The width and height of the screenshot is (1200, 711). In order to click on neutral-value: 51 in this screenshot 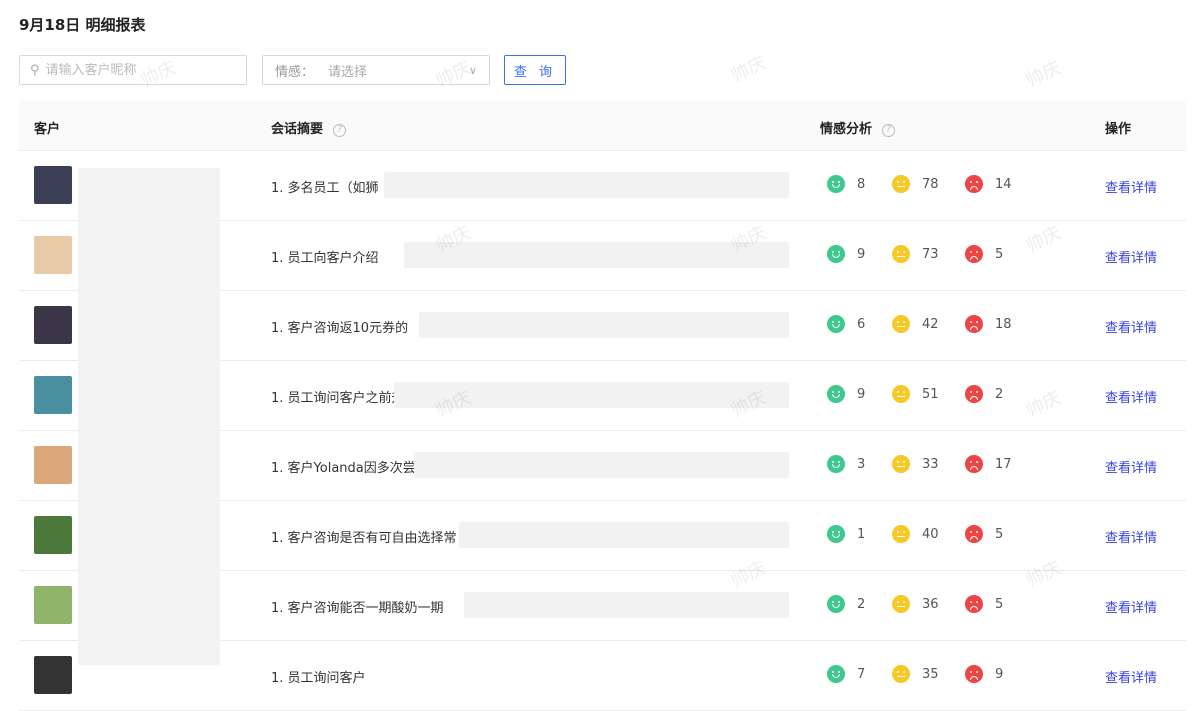, I will do `click(930, 394)`.